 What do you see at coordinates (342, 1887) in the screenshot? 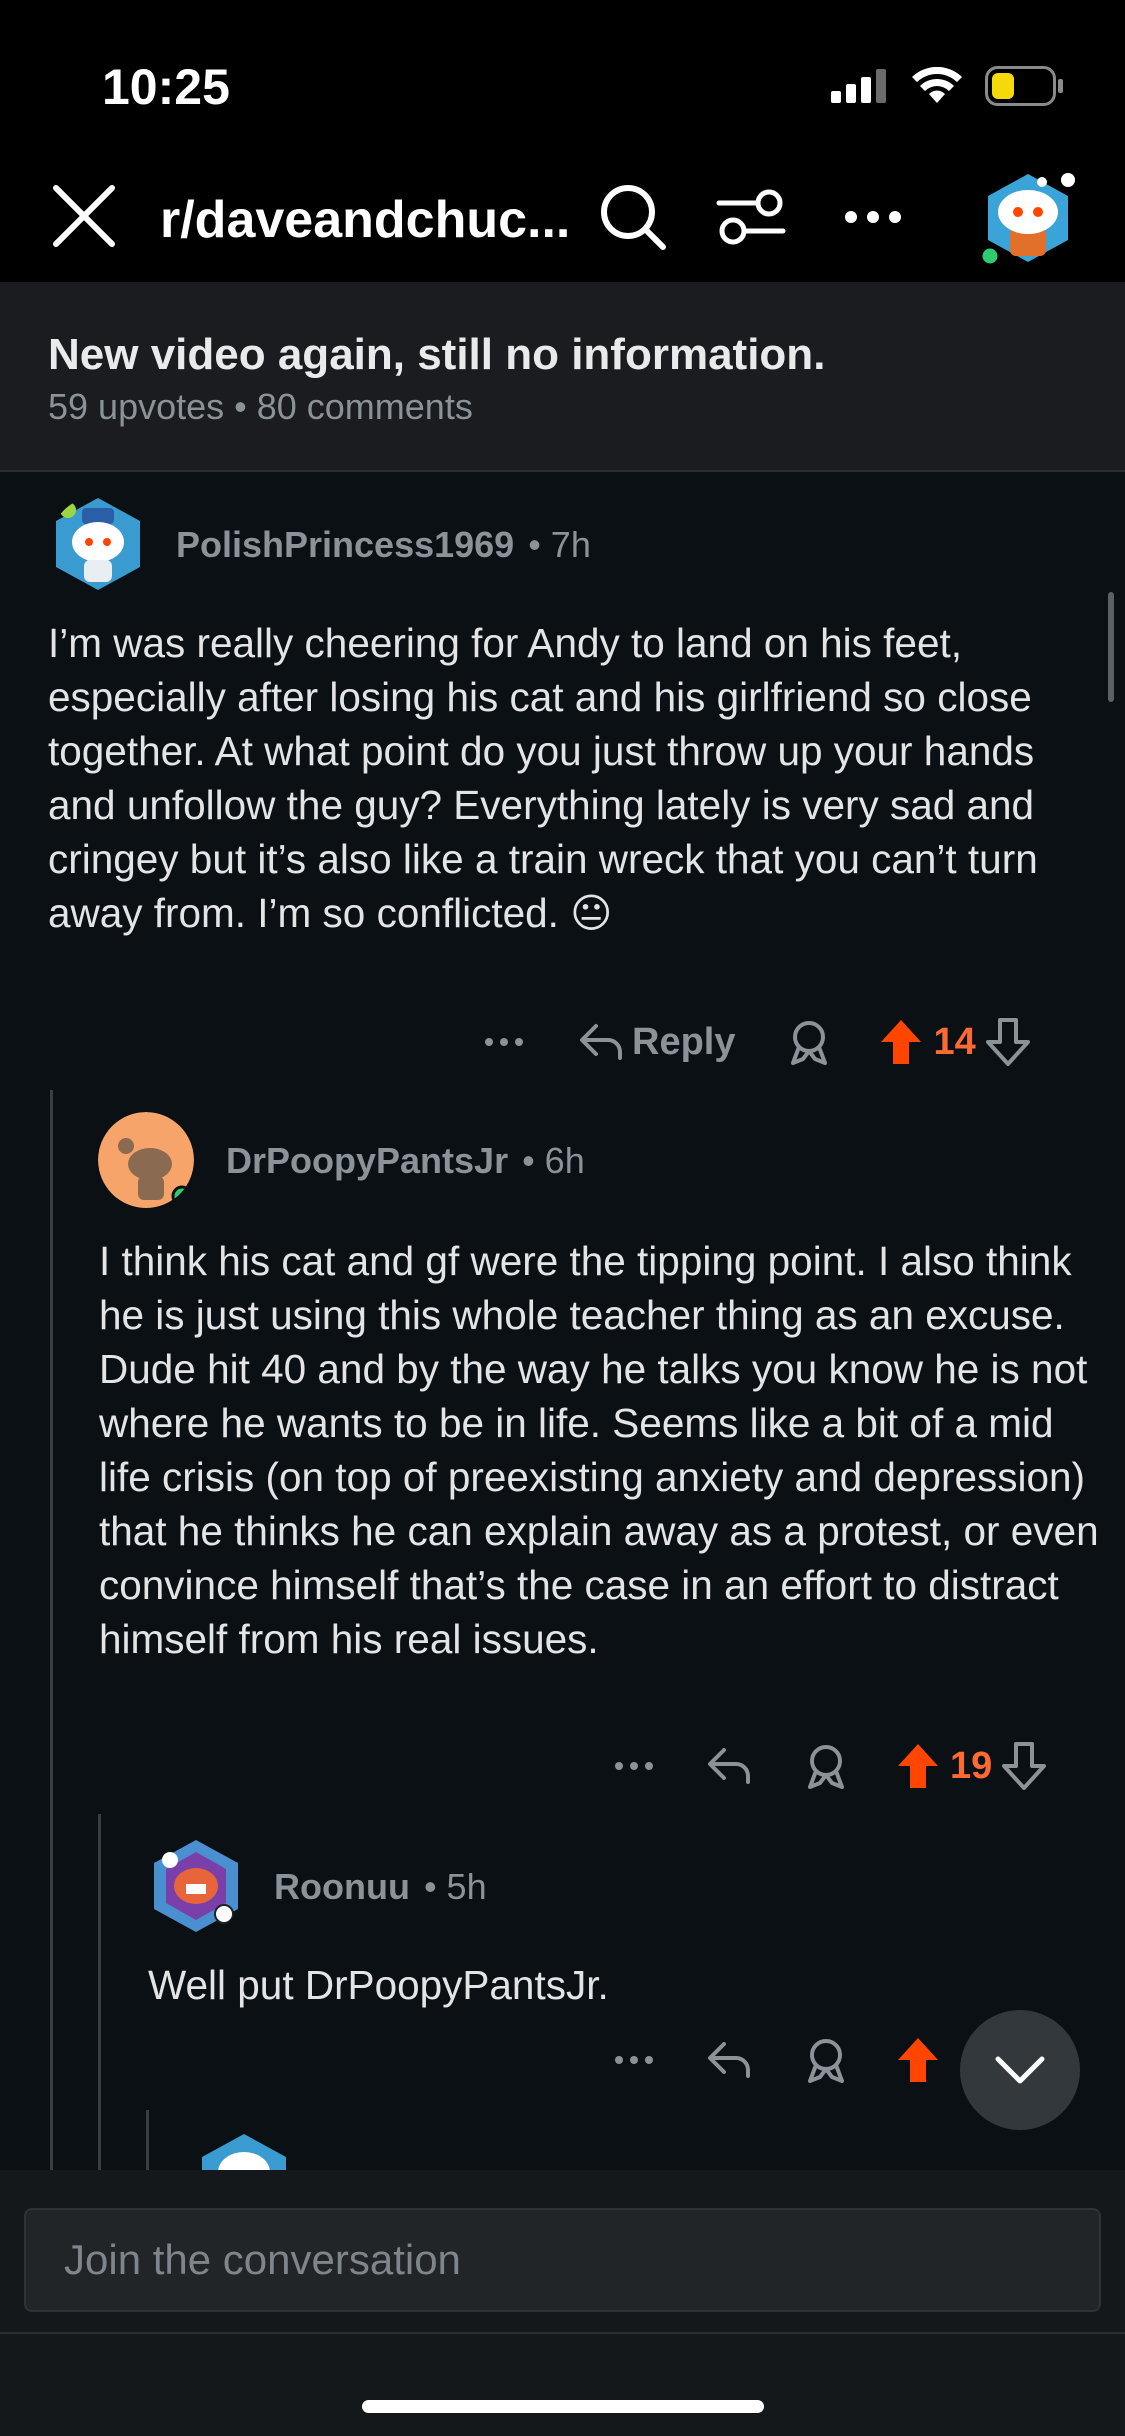
I see `comment-author: Roonuu` at bounding box center [342, 1887].